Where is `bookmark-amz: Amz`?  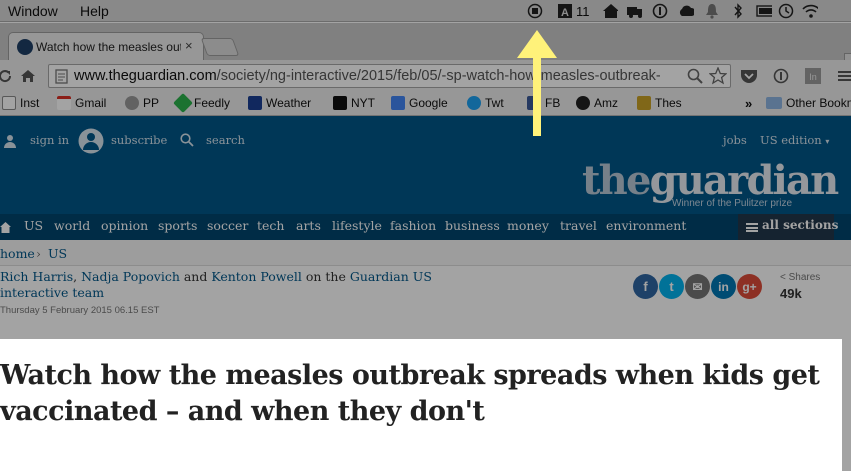 bookmark-amz: Amz is located at coordinates (597, 103).